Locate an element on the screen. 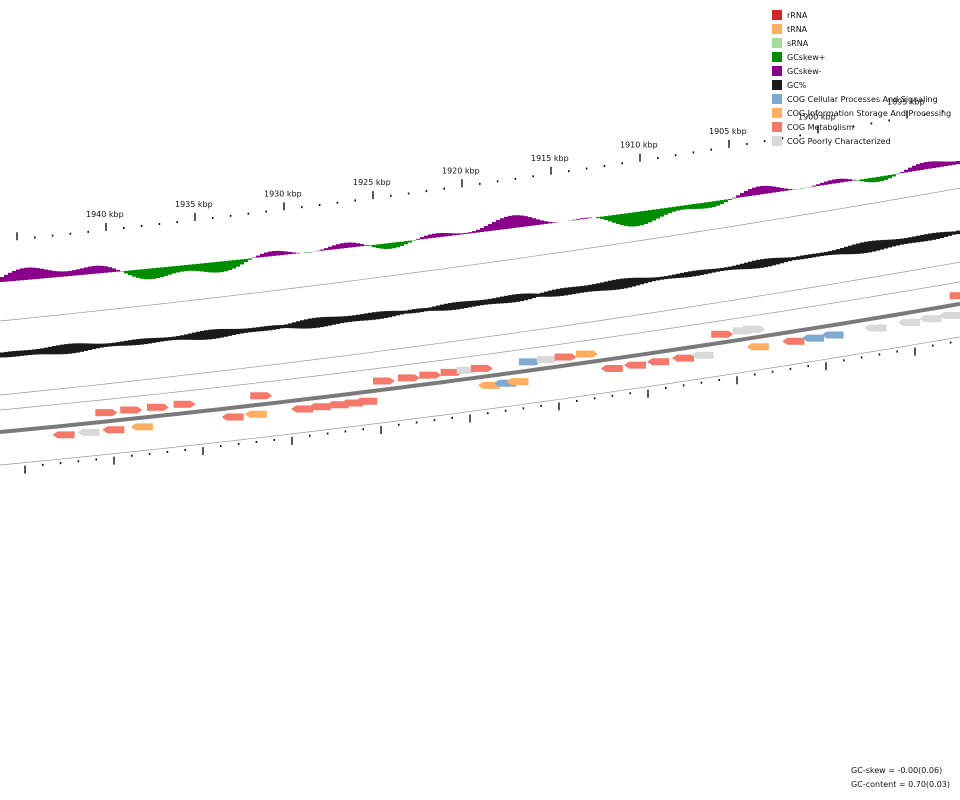  legend-item-cog-poorly: COG Poorly Characterized is located at coordinates (861, 141).